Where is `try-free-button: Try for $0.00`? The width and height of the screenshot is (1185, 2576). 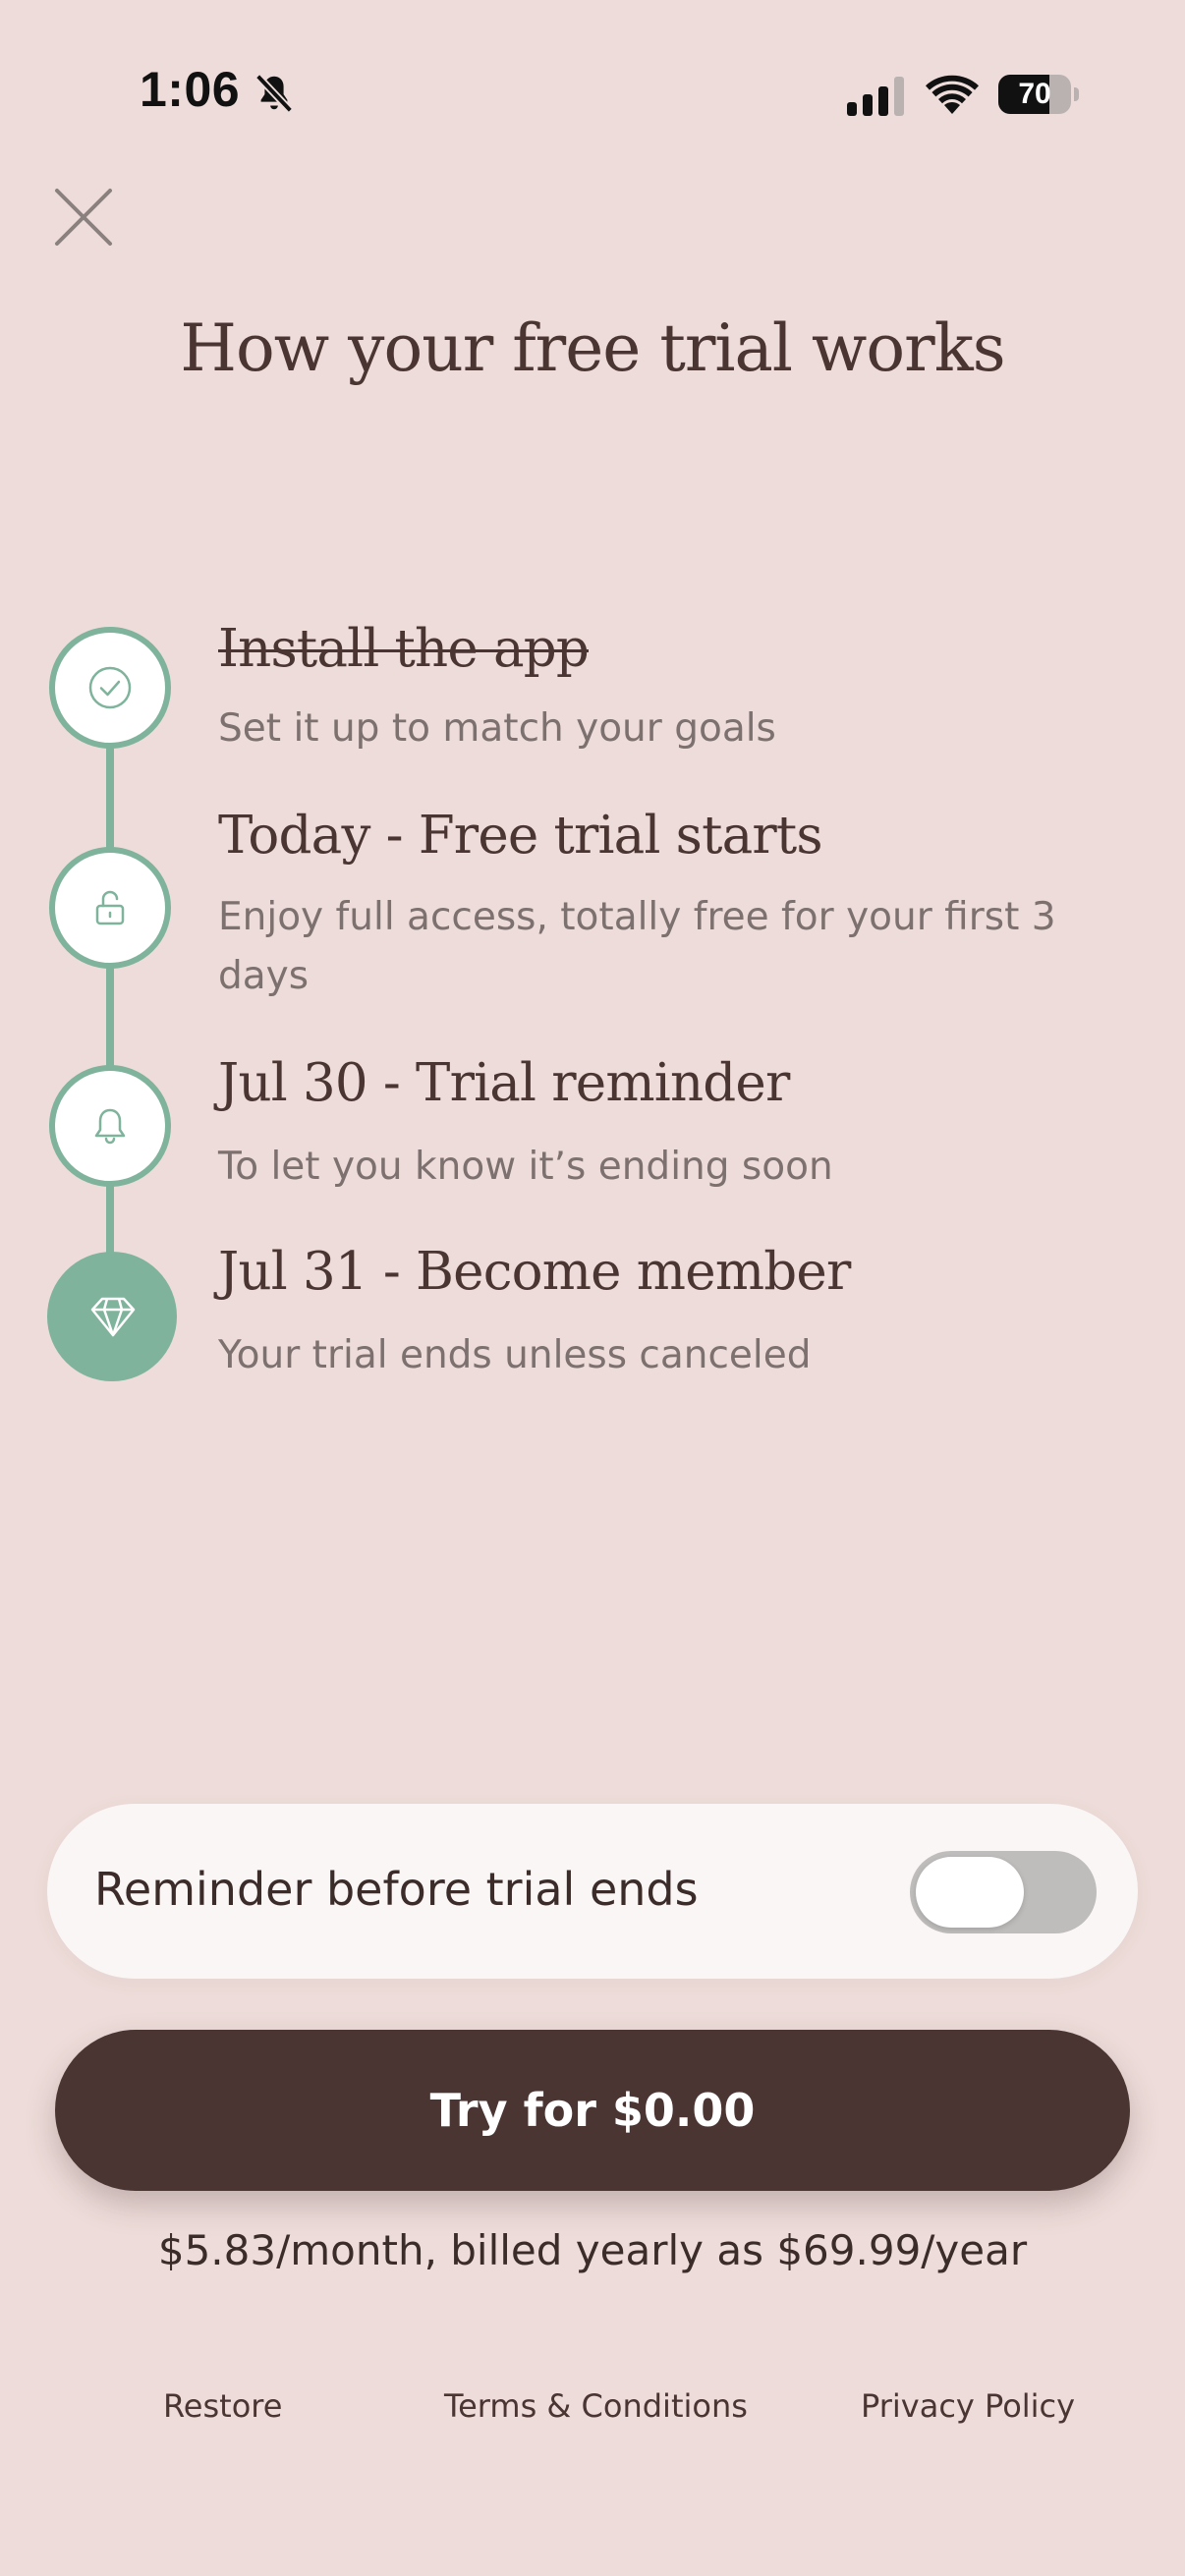 try-free-button: Try for $0.00 is located at coordinates (592, 2110).